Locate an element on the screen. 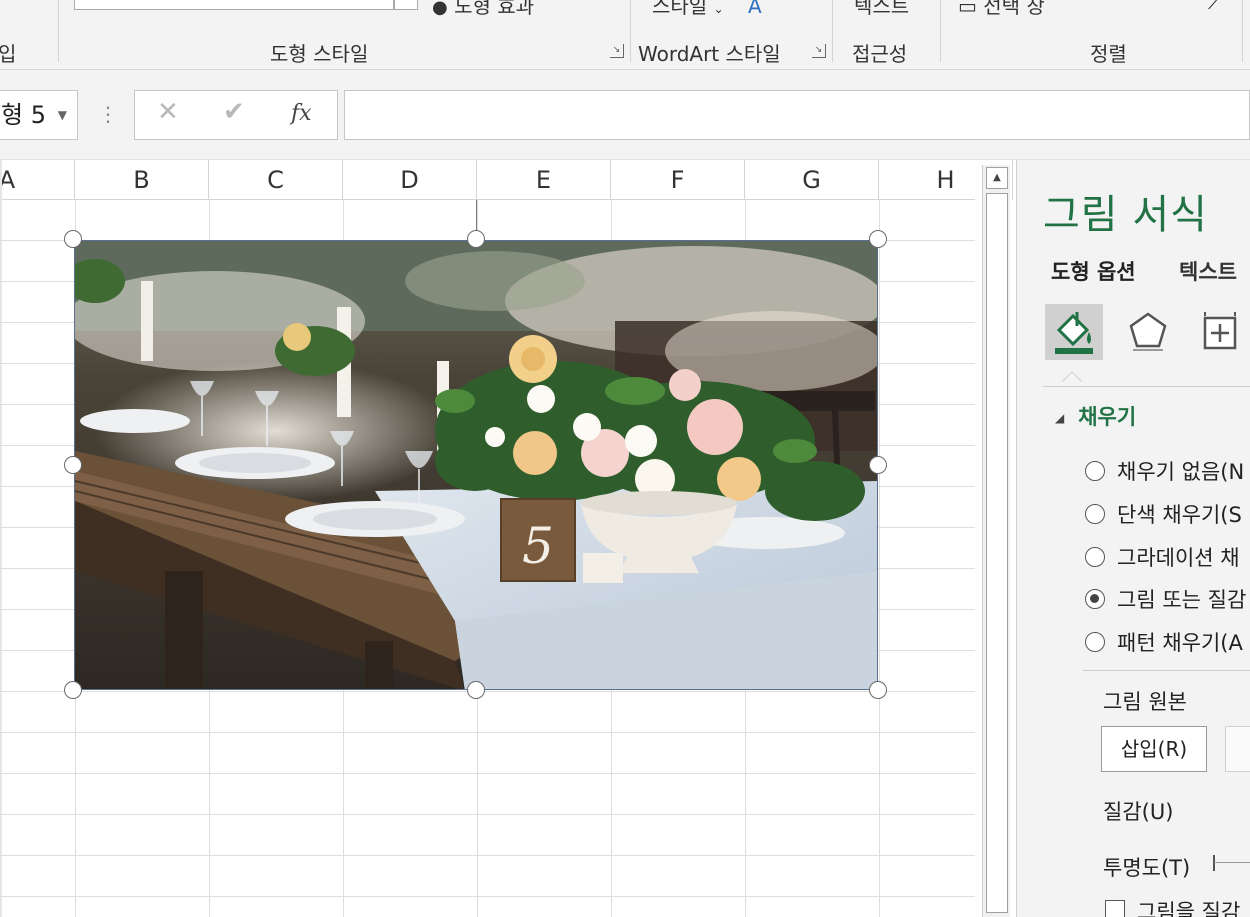 The width and height of the screenshot is (1250, 917). transparency-slider-handle is located at coordinates (1214, 863).